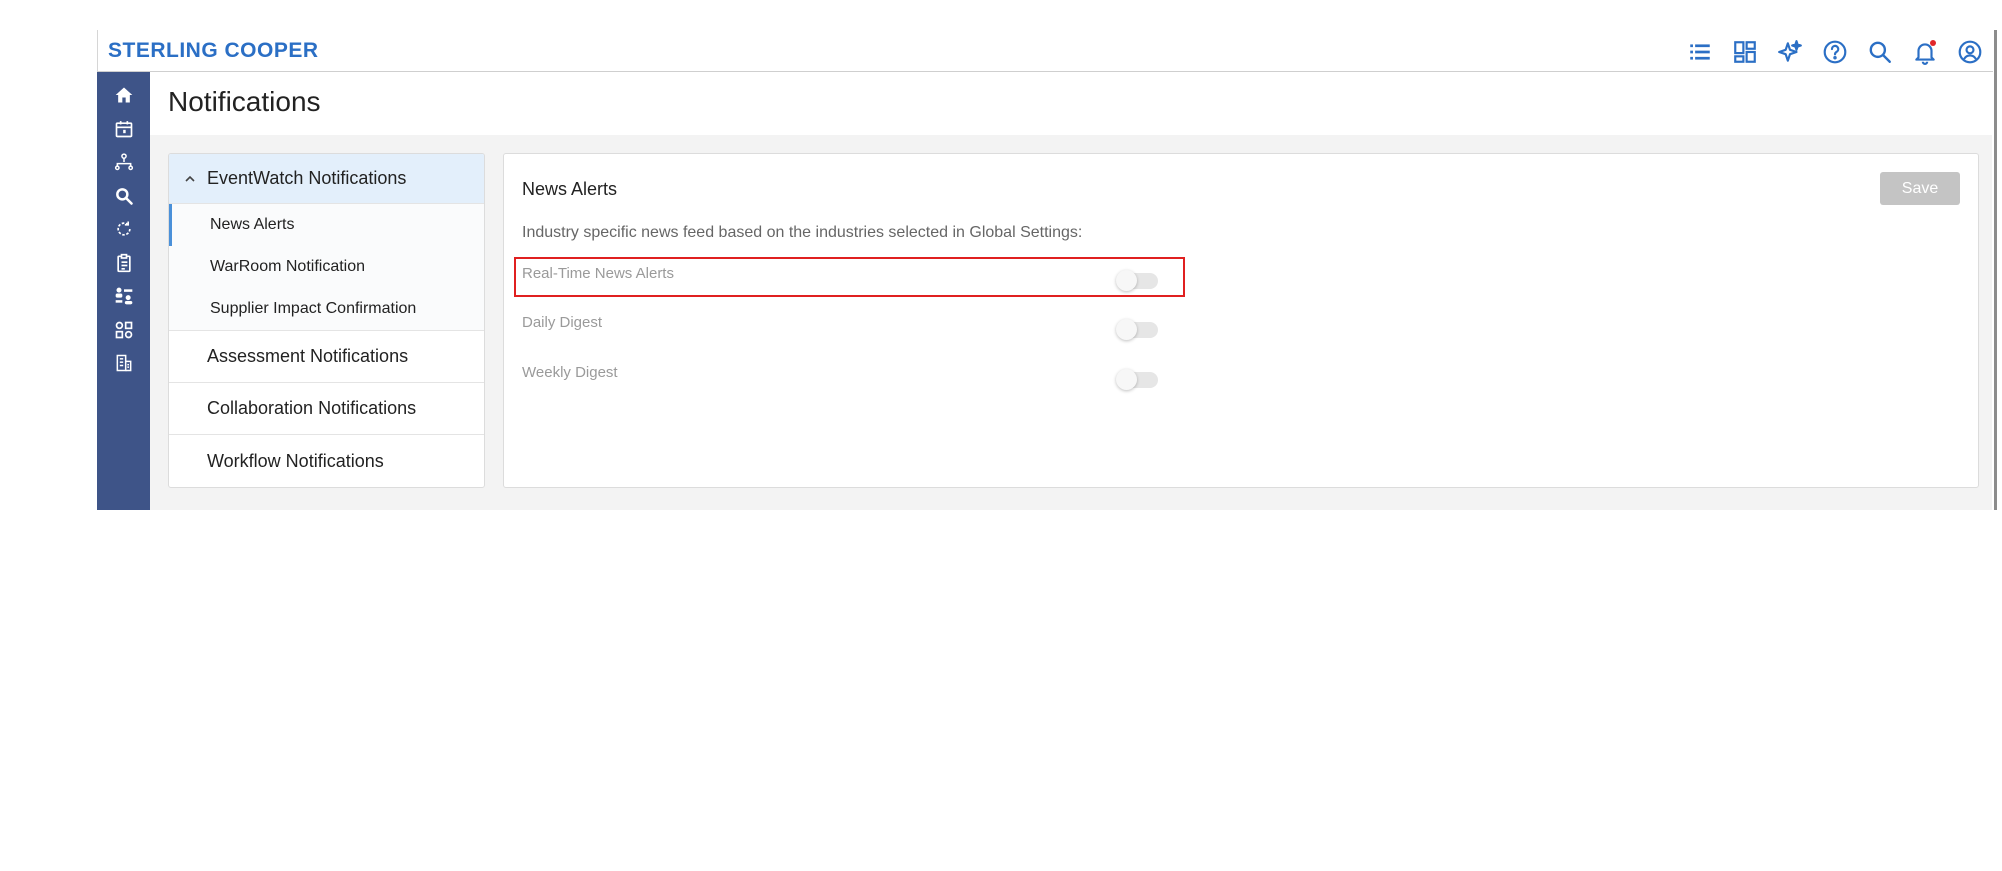  What do you see at coordinates (191, 179) in the screenshot?
I see `chevron-up-icon` at bounding box center [191, 179].